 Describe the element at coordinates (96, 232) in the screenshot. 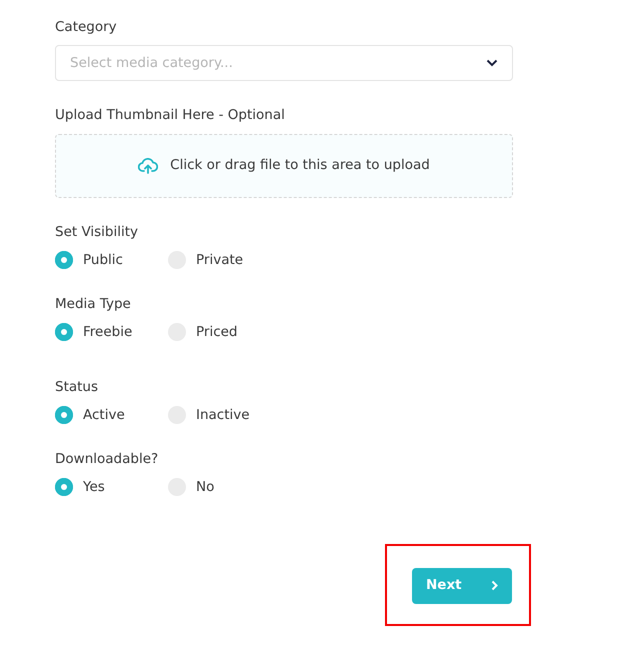

I see `group-label: Set Visibility` at that location.